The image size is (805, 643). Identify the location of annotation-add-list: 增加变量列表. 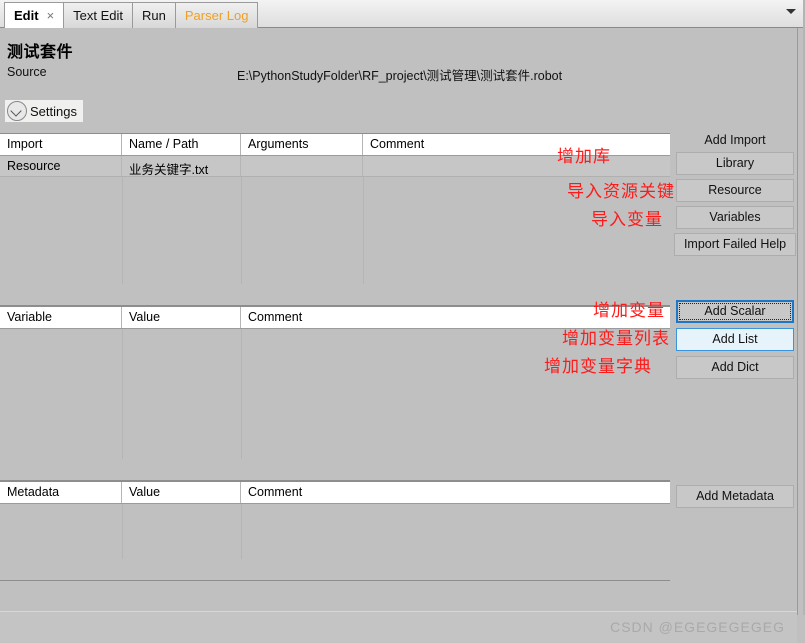
(616, 339).